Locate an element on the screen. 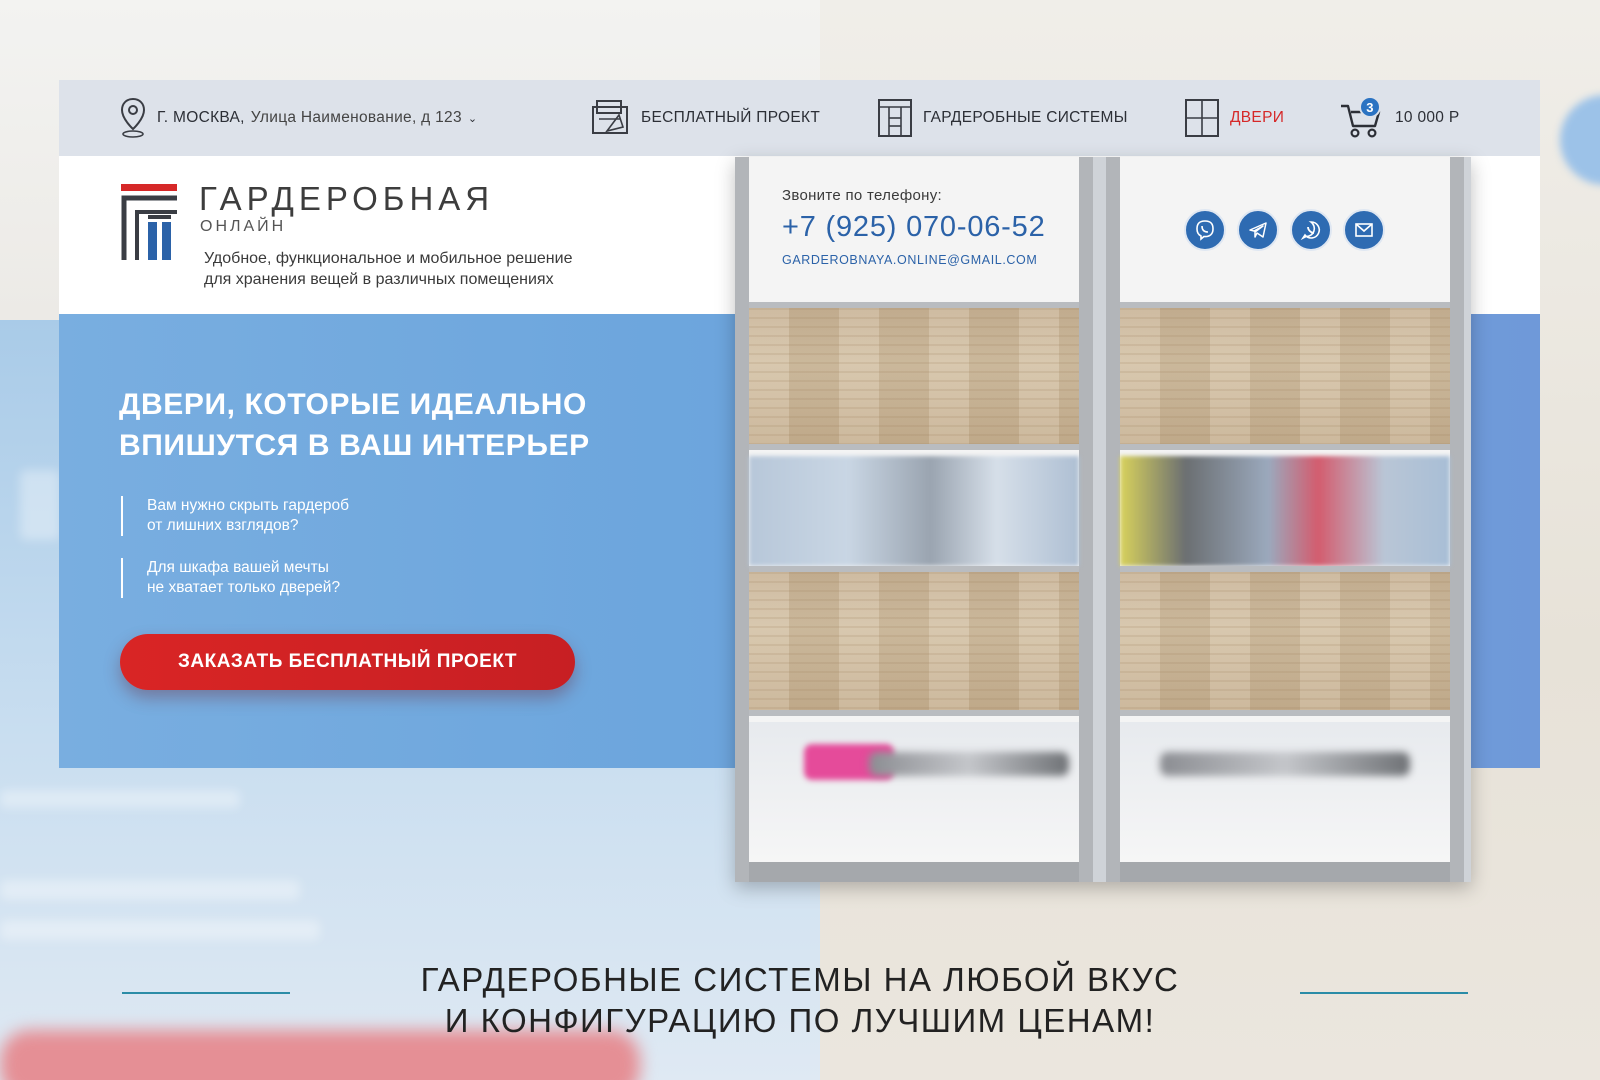 The height and width of the screenshot is (1080, 1600). nav-doors: ДВЕРИ is located at coordinates (1234, 118).